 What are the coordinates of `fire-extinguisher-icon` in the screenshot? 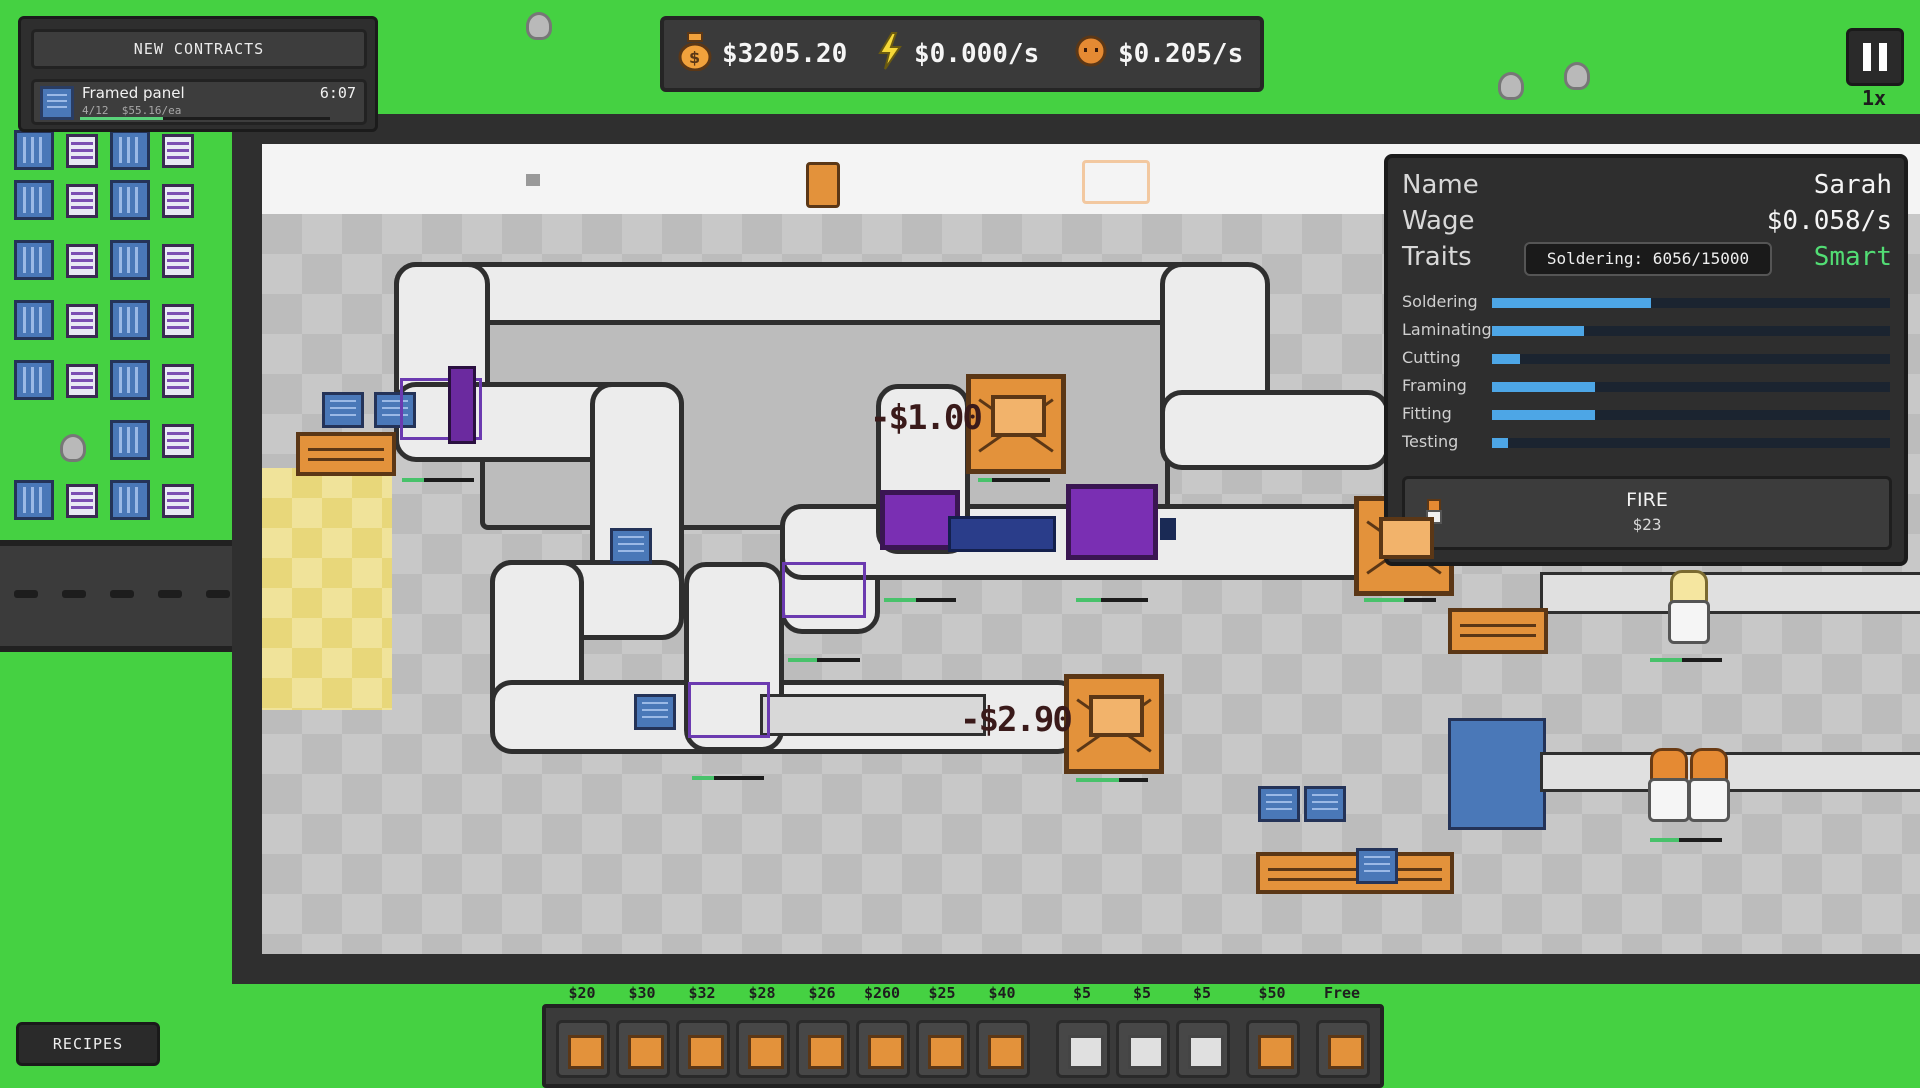 It's located at (823, 185).